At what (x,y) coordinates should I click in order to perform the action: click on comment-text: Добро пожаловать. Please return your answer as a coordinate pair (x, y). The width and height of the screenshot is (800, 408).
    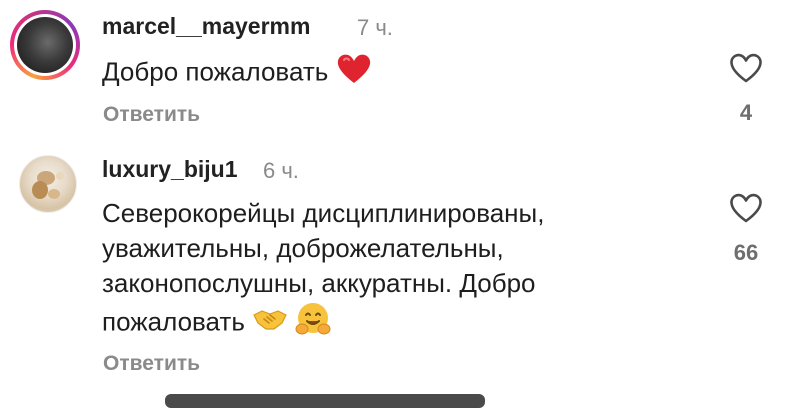
    Looking at the image, I should click on (237, 73).